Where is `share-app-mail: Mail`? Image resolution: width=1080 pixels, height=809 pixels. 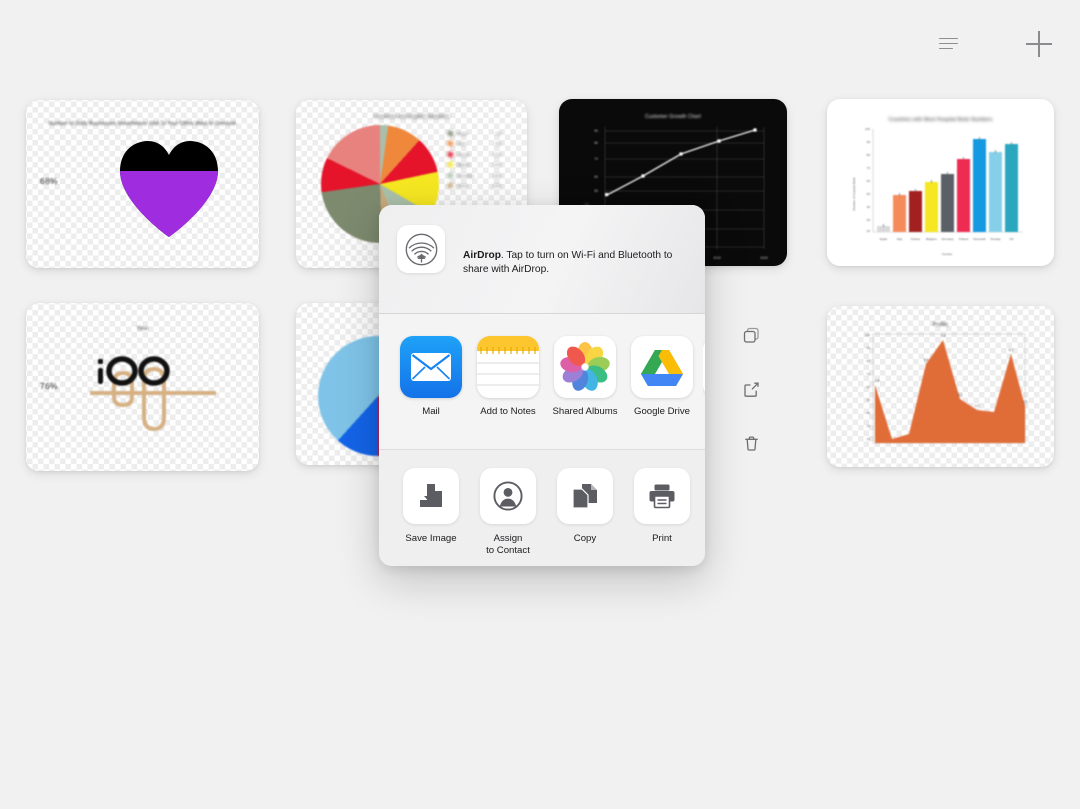
share-app-mail: Mail is located at coordinates (431, 376).